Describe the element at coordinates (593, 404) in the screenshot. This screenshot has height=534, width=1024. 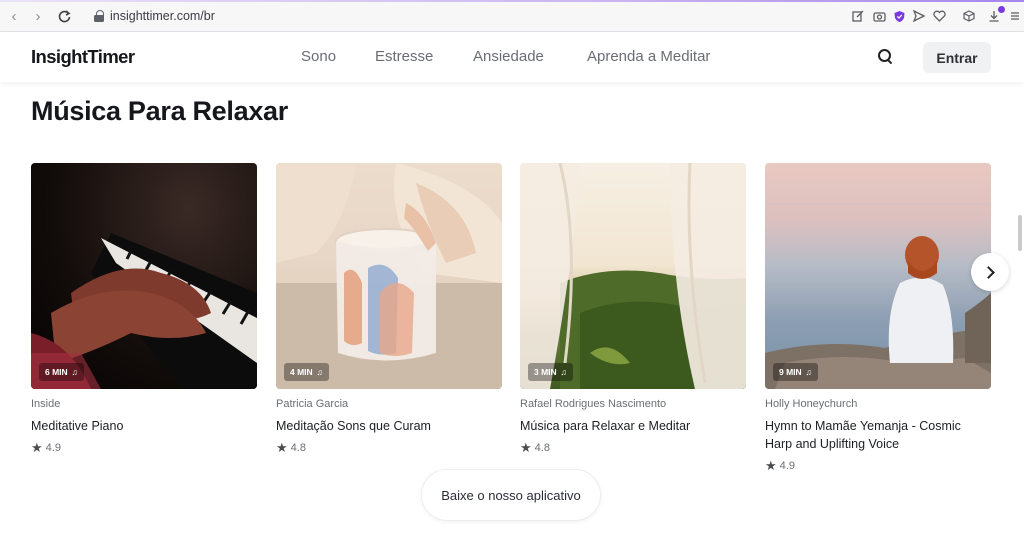
I see `track-author: Rafael Rodrigues Nascimento` at that location.